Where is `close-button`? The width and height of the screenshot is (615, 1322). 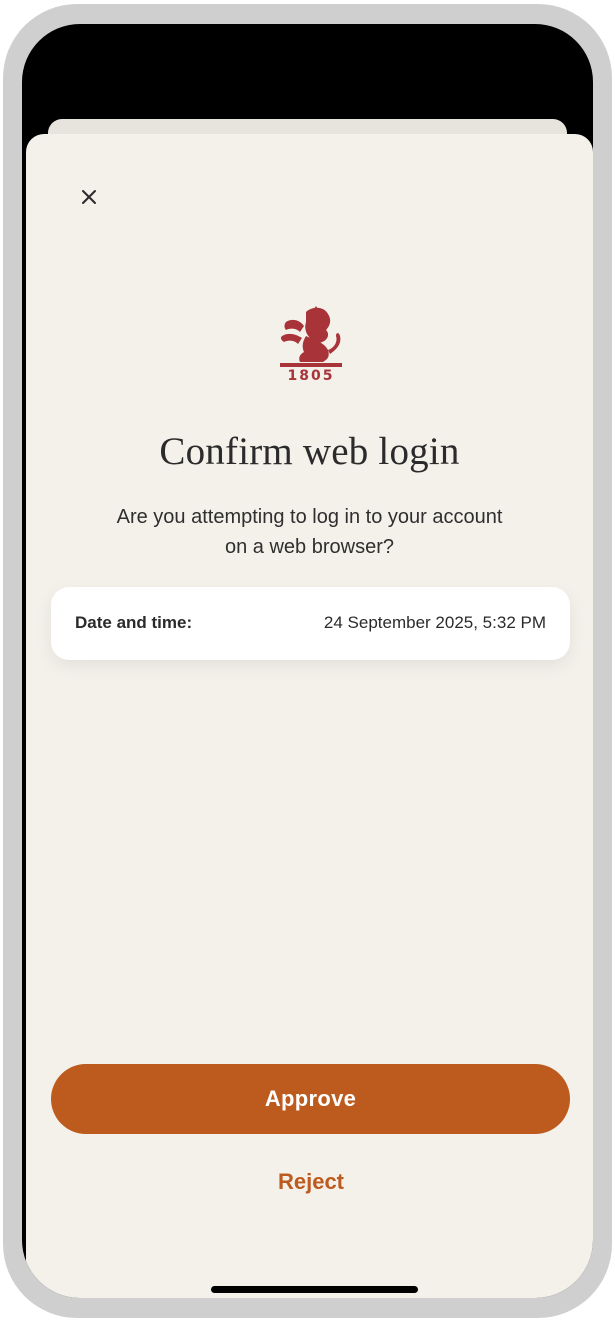 close-button is located at coordinates (89, 197).